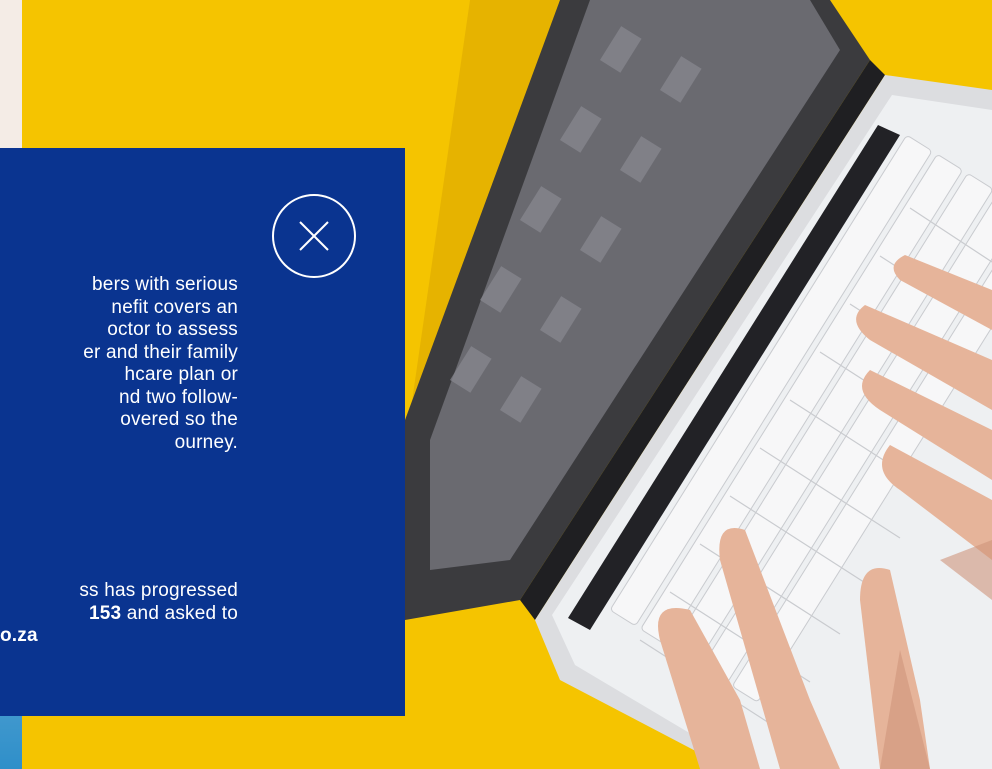  What do you see at coordinates (158, 590) in the screenshot?
I see `paragraph-2-line-1: ss has progressed` at bounding box center [158, 590].